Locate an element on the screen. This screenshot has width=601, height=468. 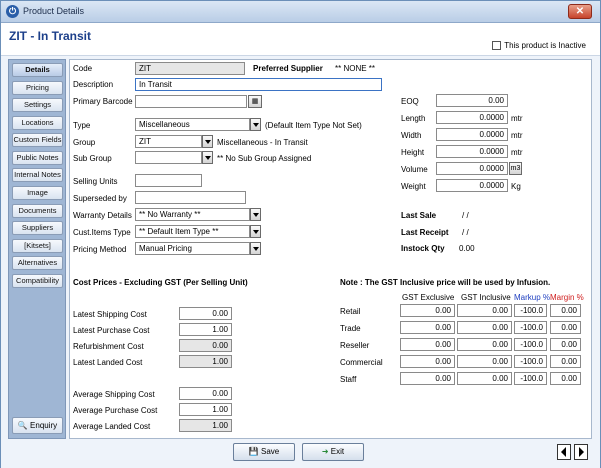
latest-shipping-field: 0.00 is located at coordinates (205, 313).